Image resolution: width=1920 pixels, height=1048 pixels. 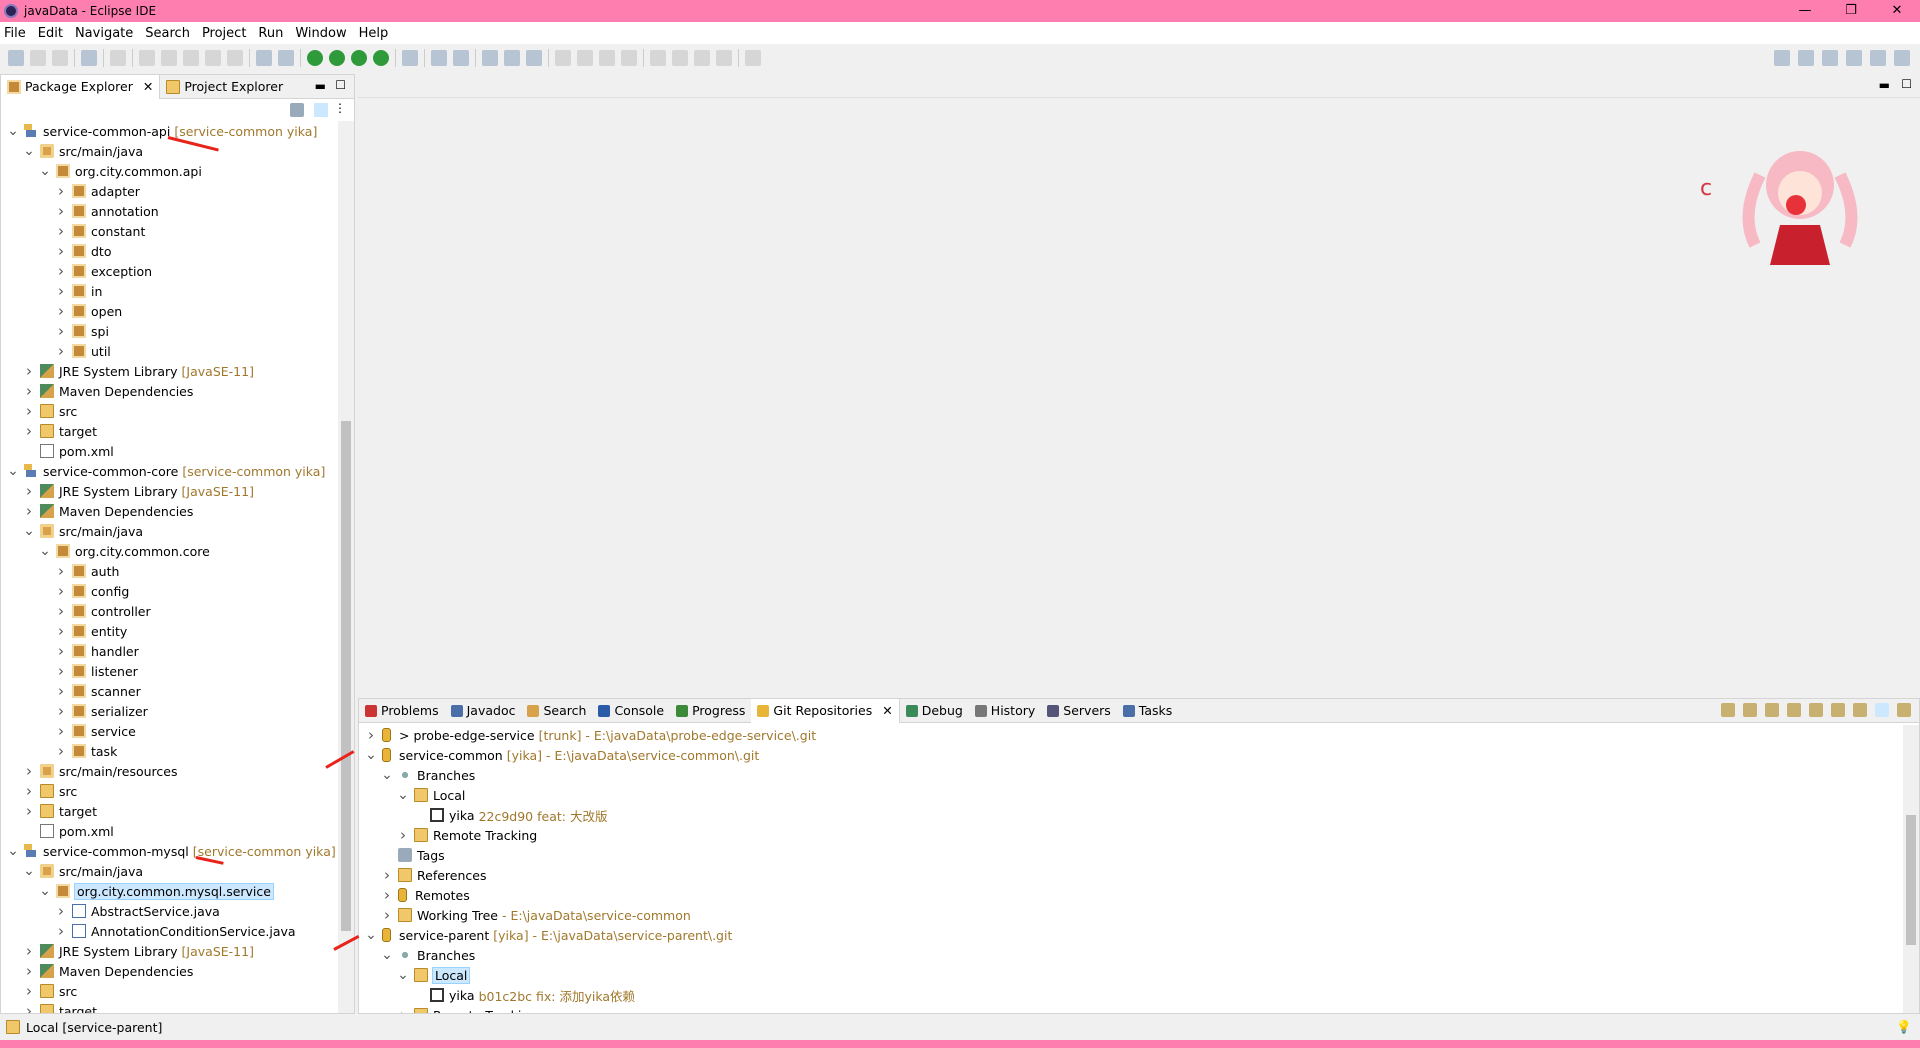 I want to click on tree-item: › constant, so click(x=169, y=231).